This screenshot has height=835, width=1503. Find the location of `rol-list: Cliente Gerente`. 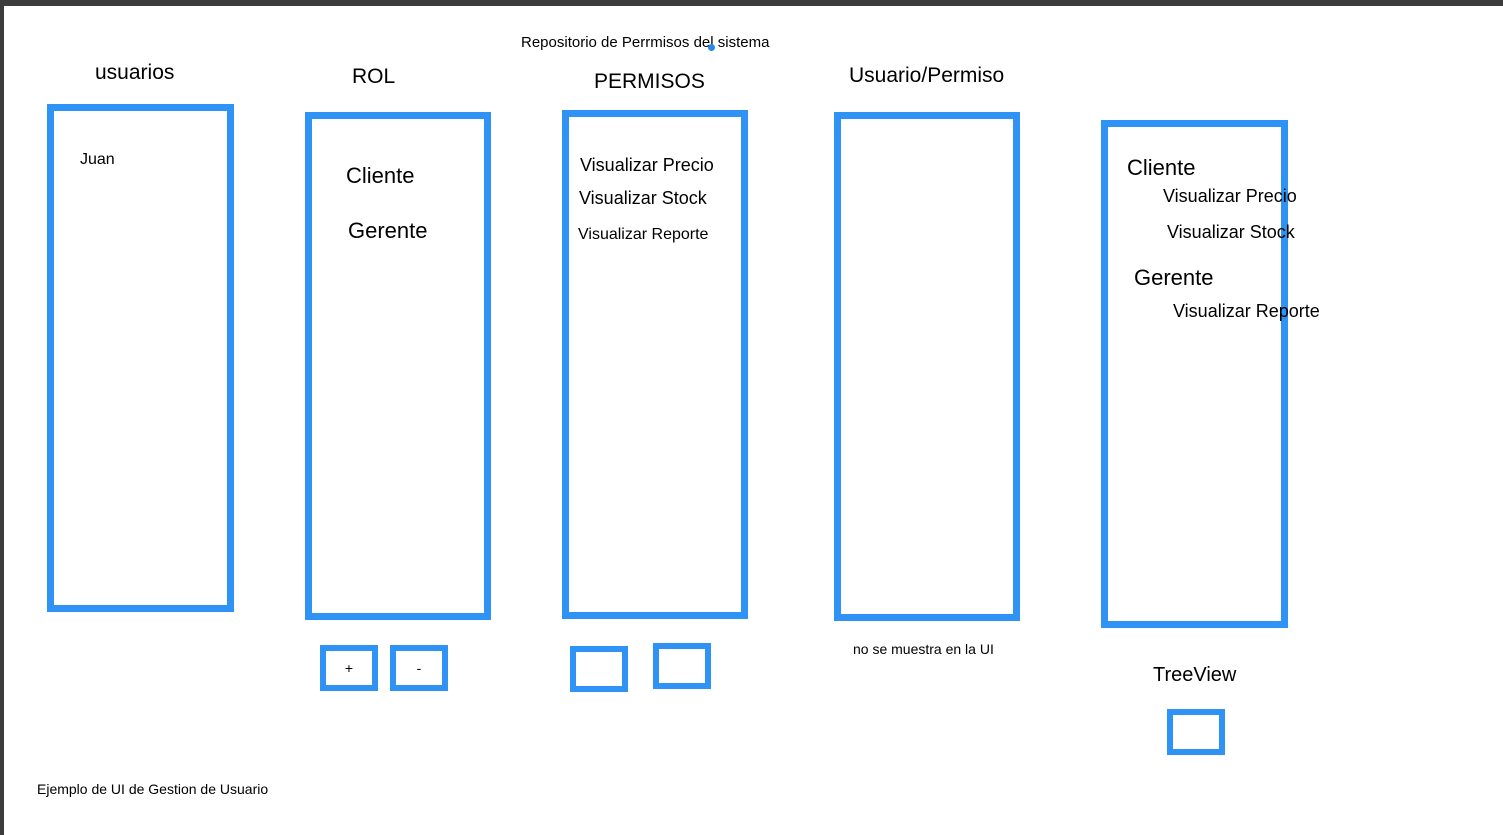

rol-list: Cliente Gerente is located at coordinates (398, 366).